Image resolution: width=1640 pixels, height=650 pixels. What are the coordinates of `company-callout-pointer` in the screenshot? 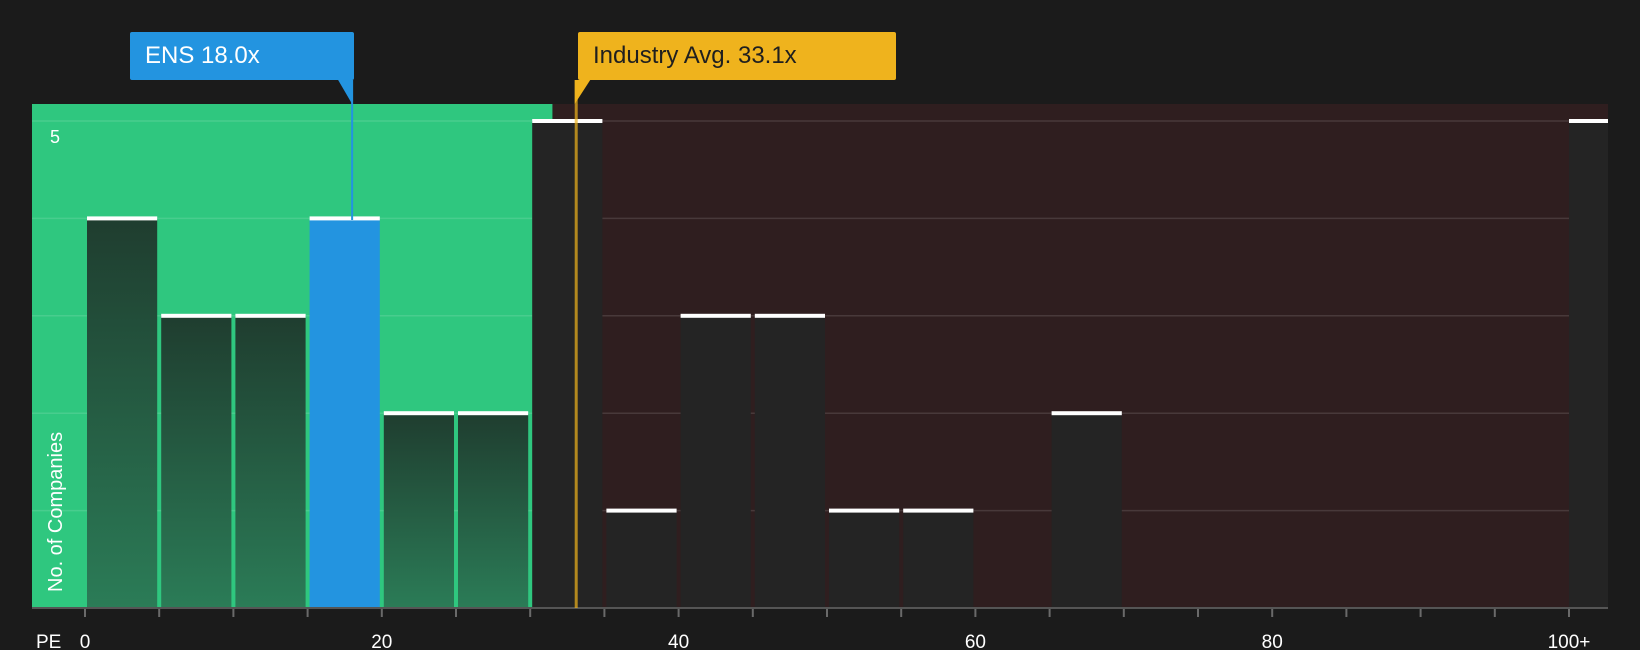 It's located at (345, 92).